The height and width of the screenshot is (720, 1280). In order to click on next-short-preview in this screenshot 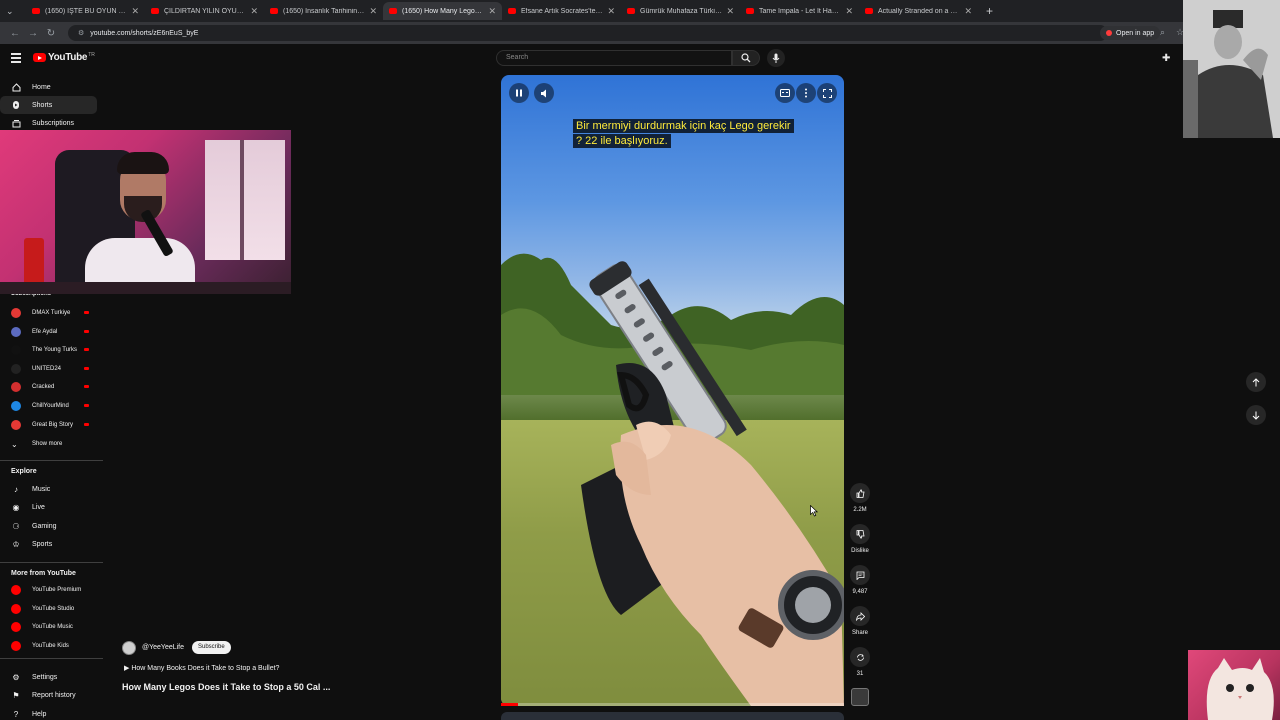, I will do `click(672, 716)`.